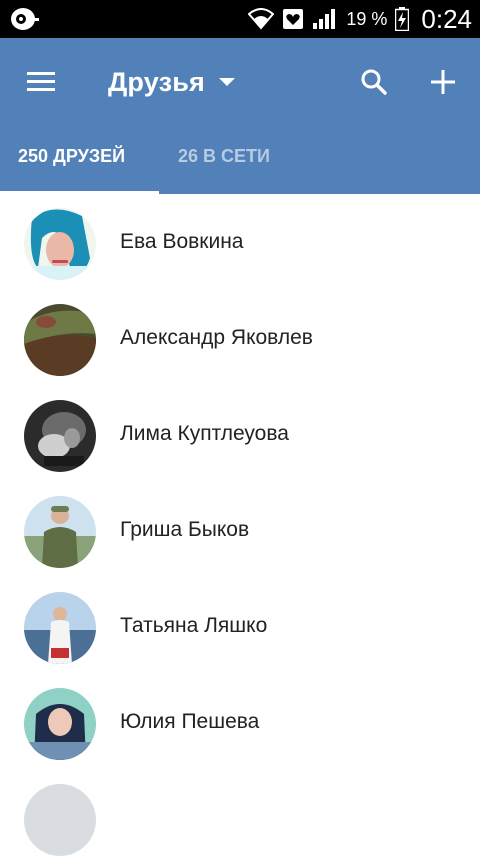 The image size is (480, 866). What do you see at coordinates (25, 19) in the screenshot?
I see `record-icon` at bounding box center [25, 19].